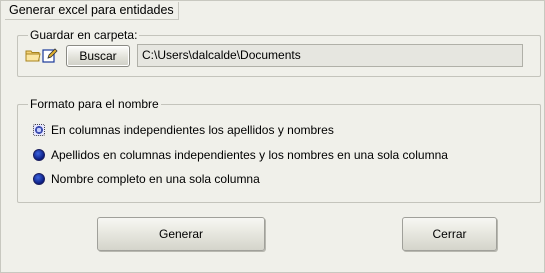 The height and width of the screenshot is (273, 545). Describe the element at coordinates (330, 55) in the screenshot. I see `folder-path-field: C:\Users\dalcalde\Documents` at that location.